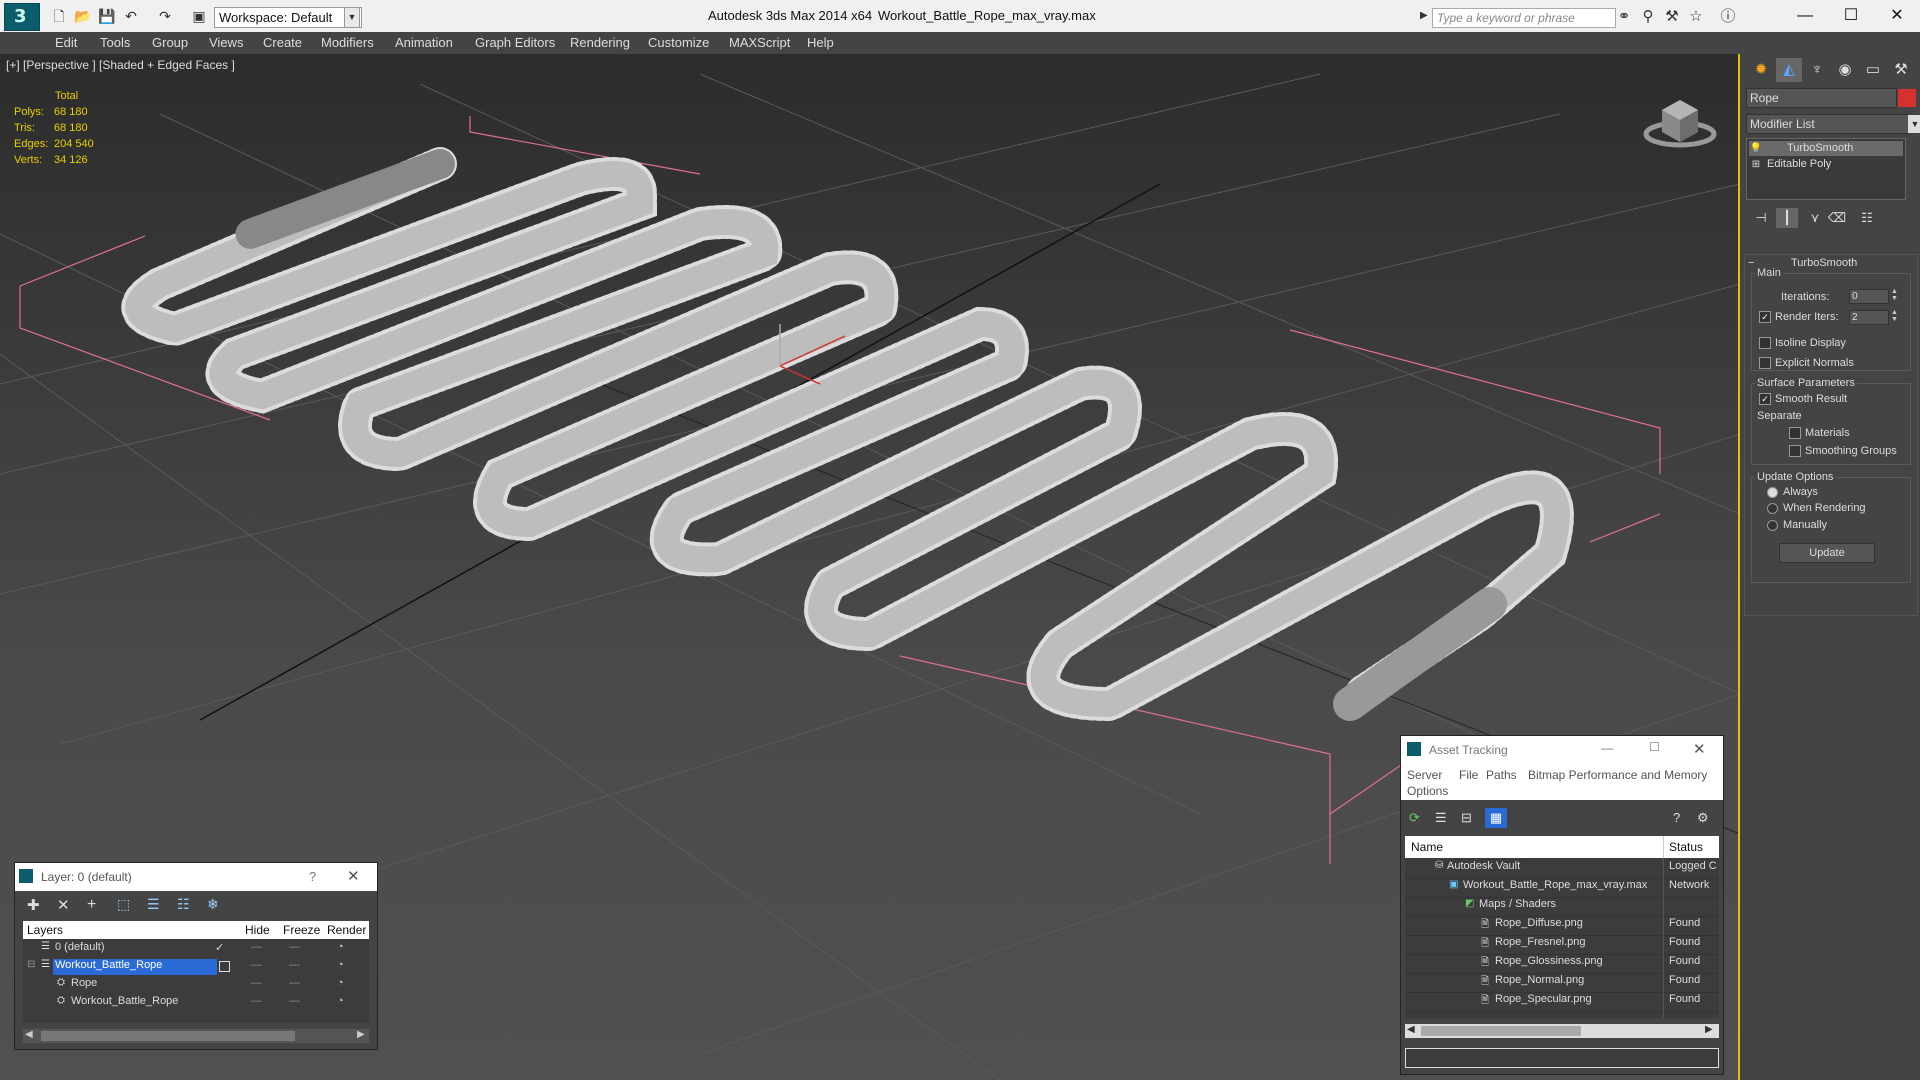 Image resolution: width=1920 pixels, height=1080 pixels. What do you see at coordinates (1607, 748) in the screenshot?
I see `minimize-button: —` at bounding box center [1607, 748].